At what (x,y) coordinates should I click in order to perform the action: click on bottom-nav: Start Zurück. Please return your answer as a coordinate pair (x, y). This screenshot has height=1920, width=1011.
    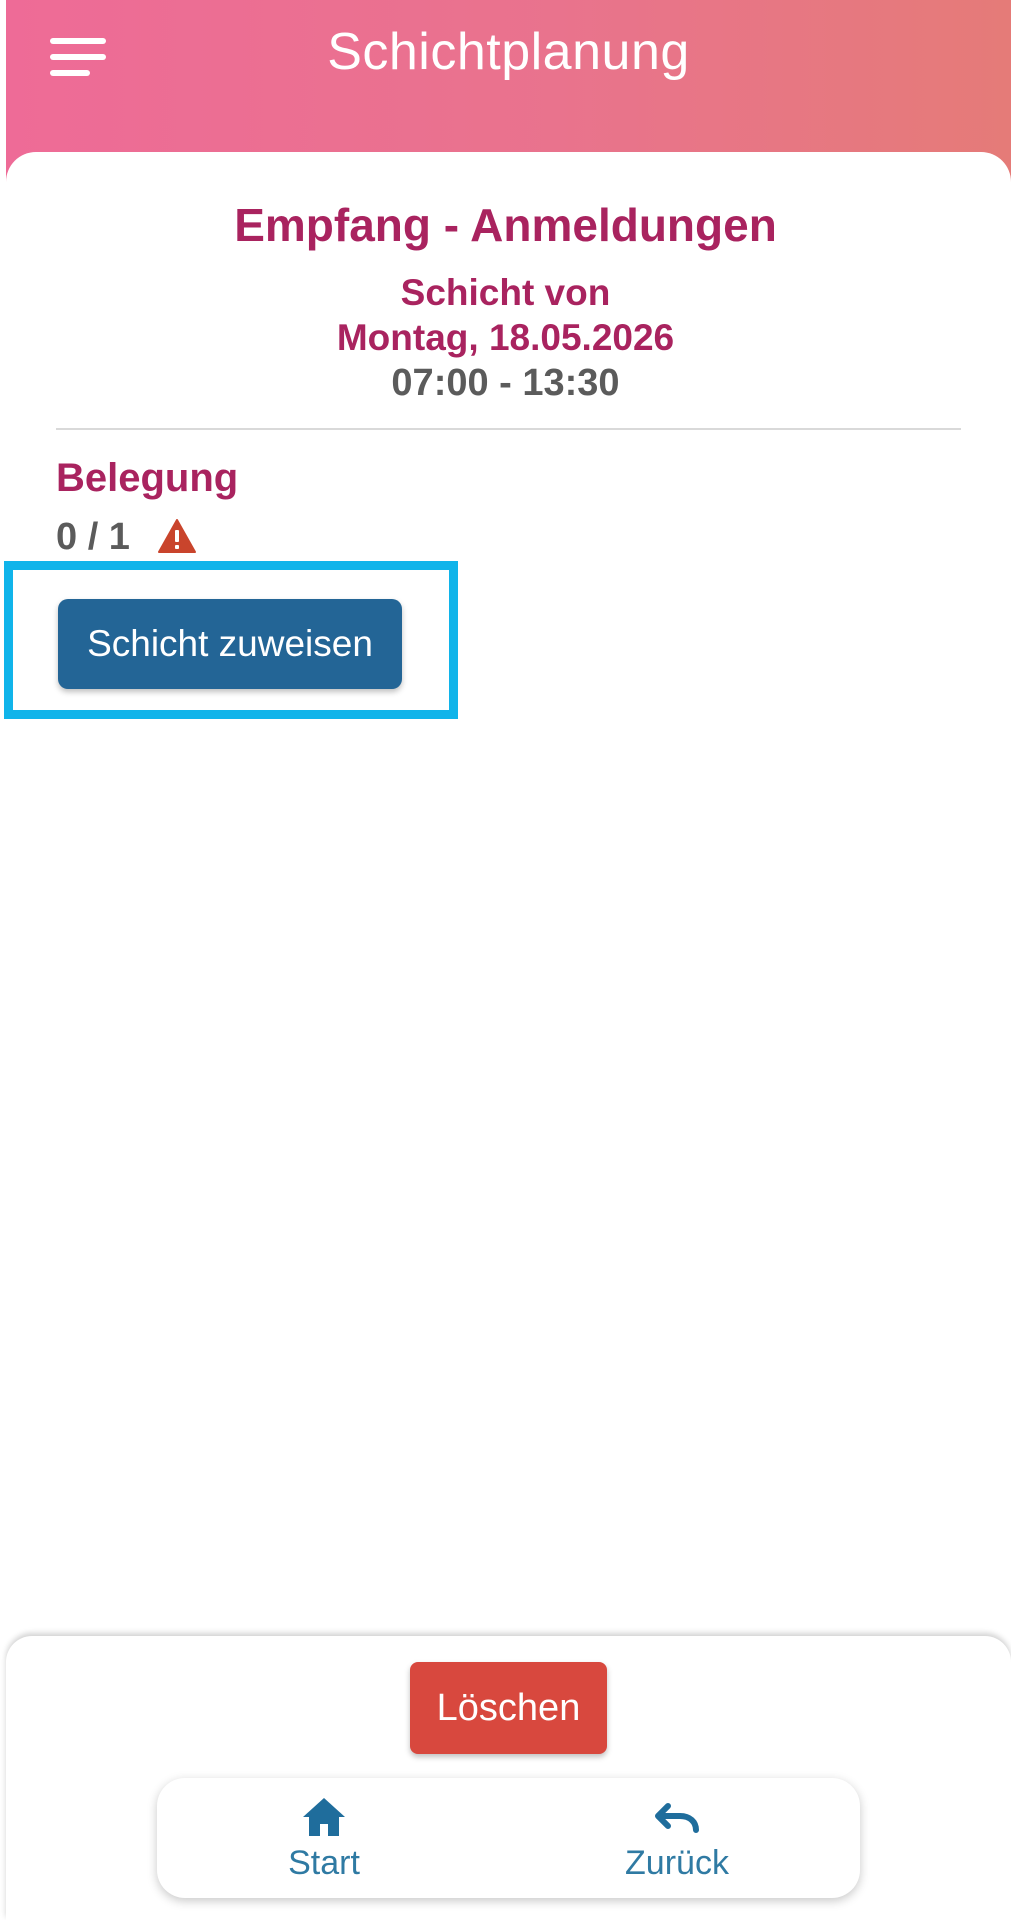
    Looking at the image, I should click on (508, 1838).